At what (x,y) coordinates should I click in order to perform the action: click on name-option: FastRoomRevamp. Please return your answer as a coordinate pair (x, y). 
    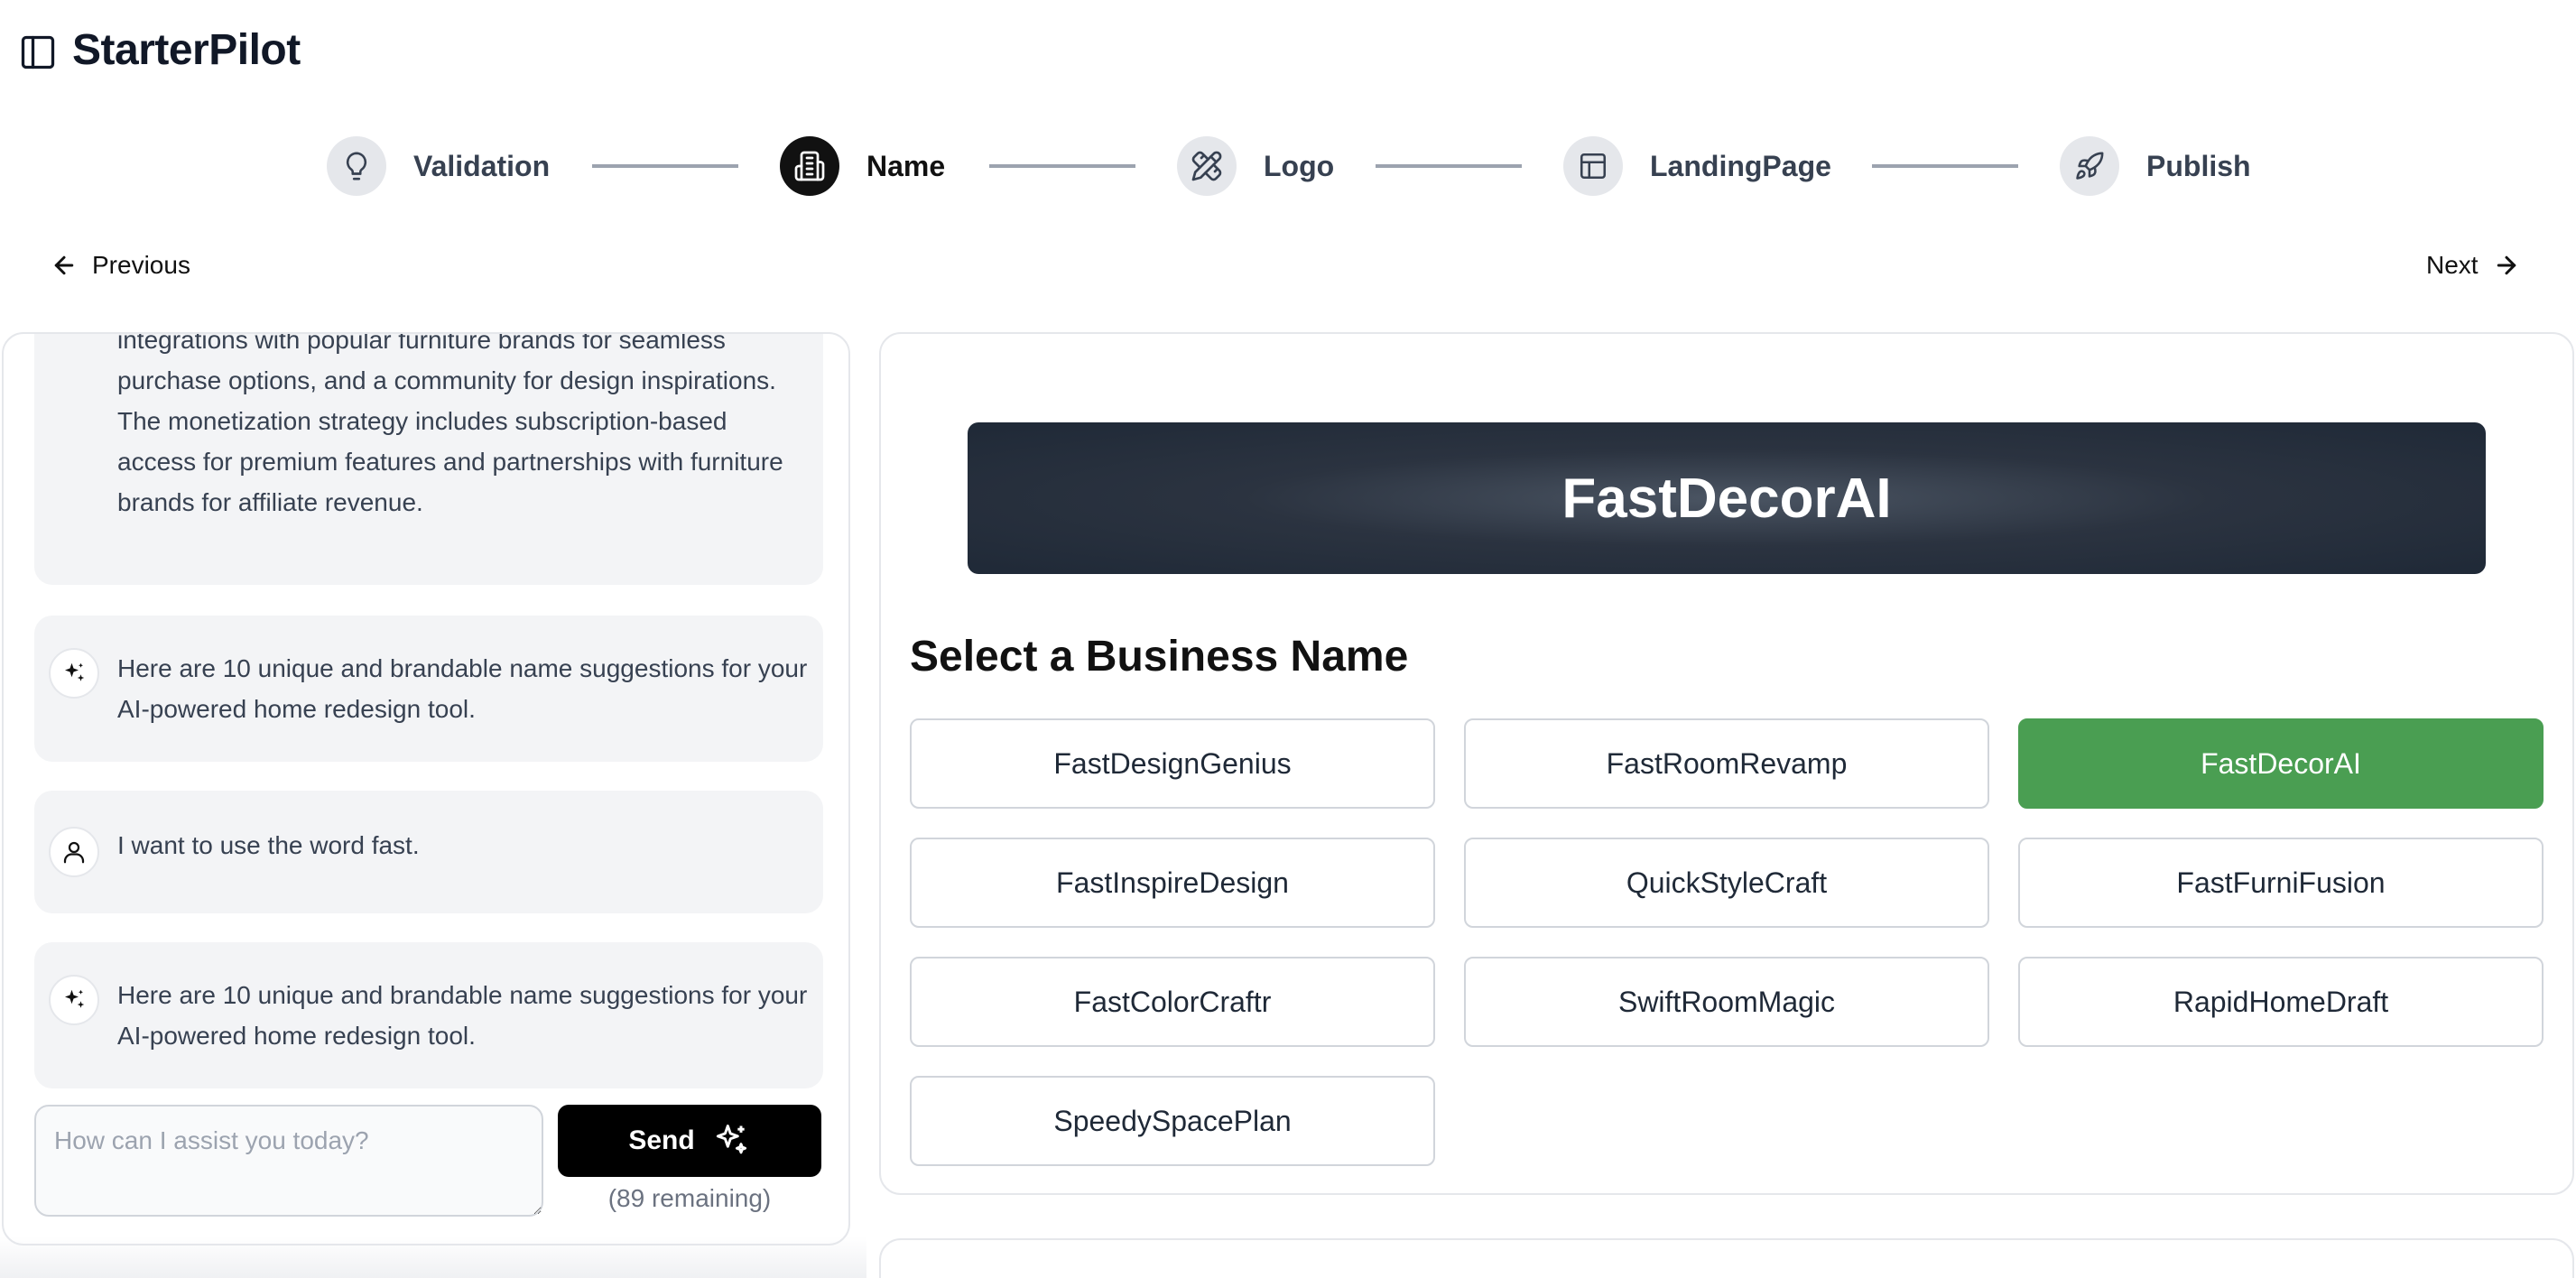
    Looking at the image, I should click on (1727, 764).